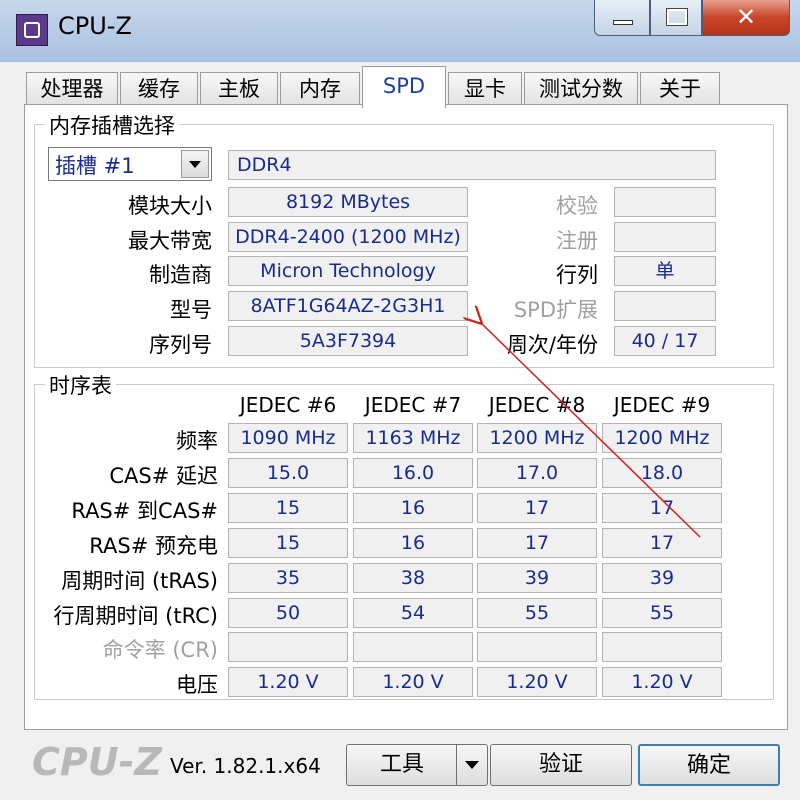  What do you see at coordinates (239, 89) in the screenshot?
I see `tab-mainboard: 主板` at bounding box center [239, 89].